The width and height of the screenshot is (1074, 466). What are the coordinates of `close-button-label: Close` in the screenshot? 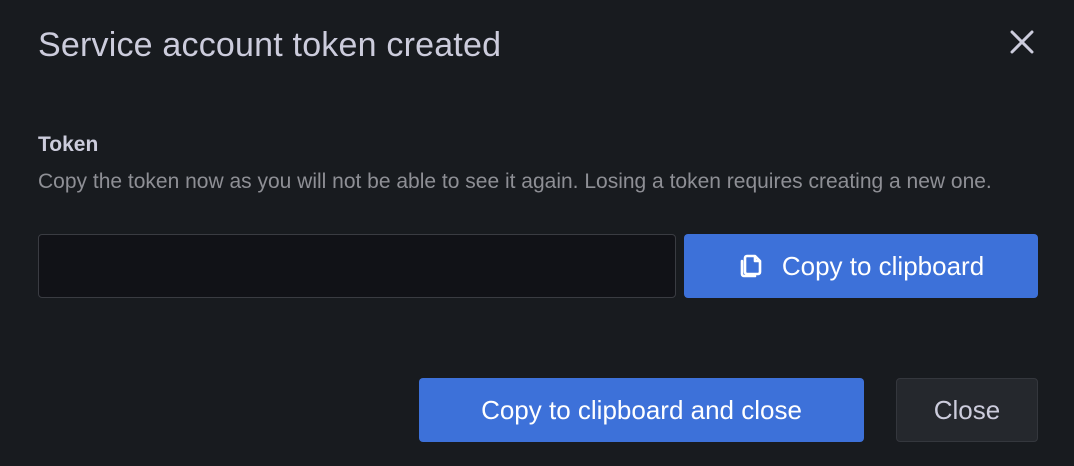 It's located at (967, 409).